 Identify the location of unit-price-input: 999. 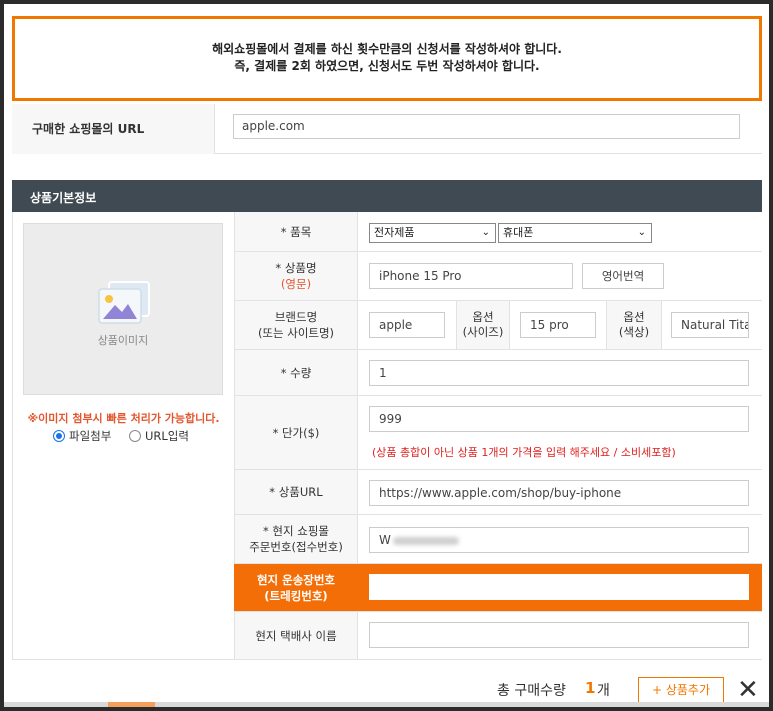
(559, 419).